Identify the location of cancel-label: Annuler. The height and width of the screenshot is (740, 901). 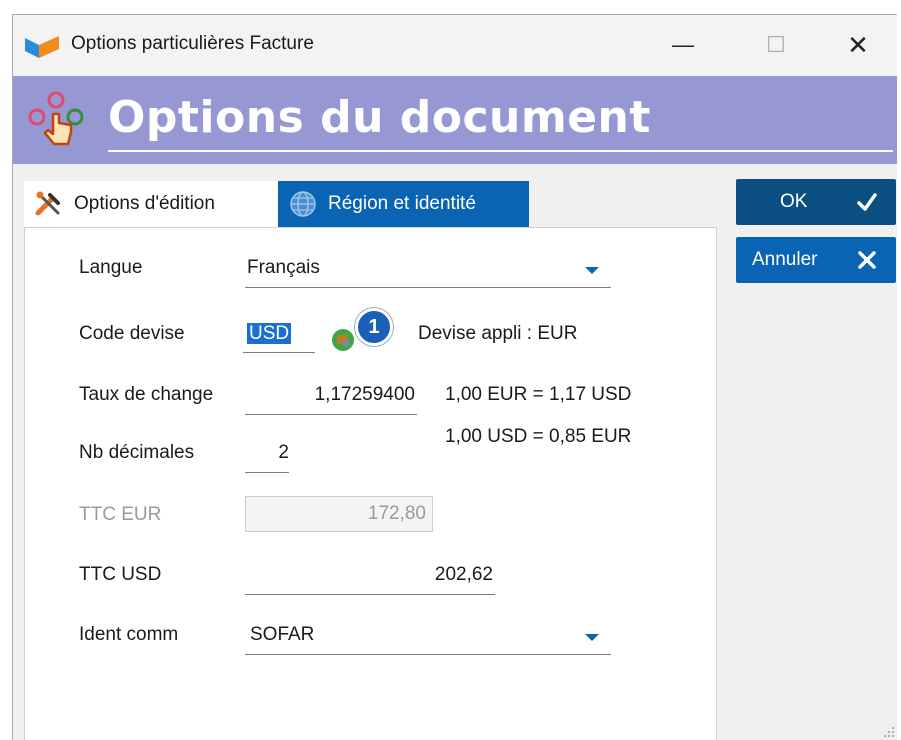
(785, 259).